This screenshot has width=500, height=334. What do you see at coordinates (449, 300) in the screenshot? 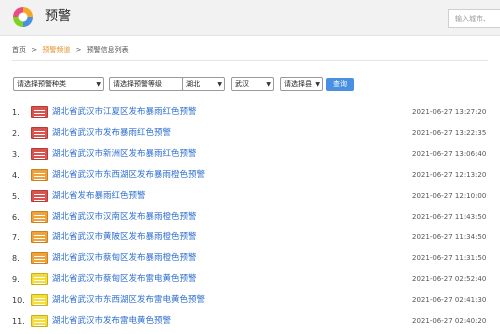
I see `warning-timestamp: 2021-06-27 02:41:30` at bounding box center [449, 300].